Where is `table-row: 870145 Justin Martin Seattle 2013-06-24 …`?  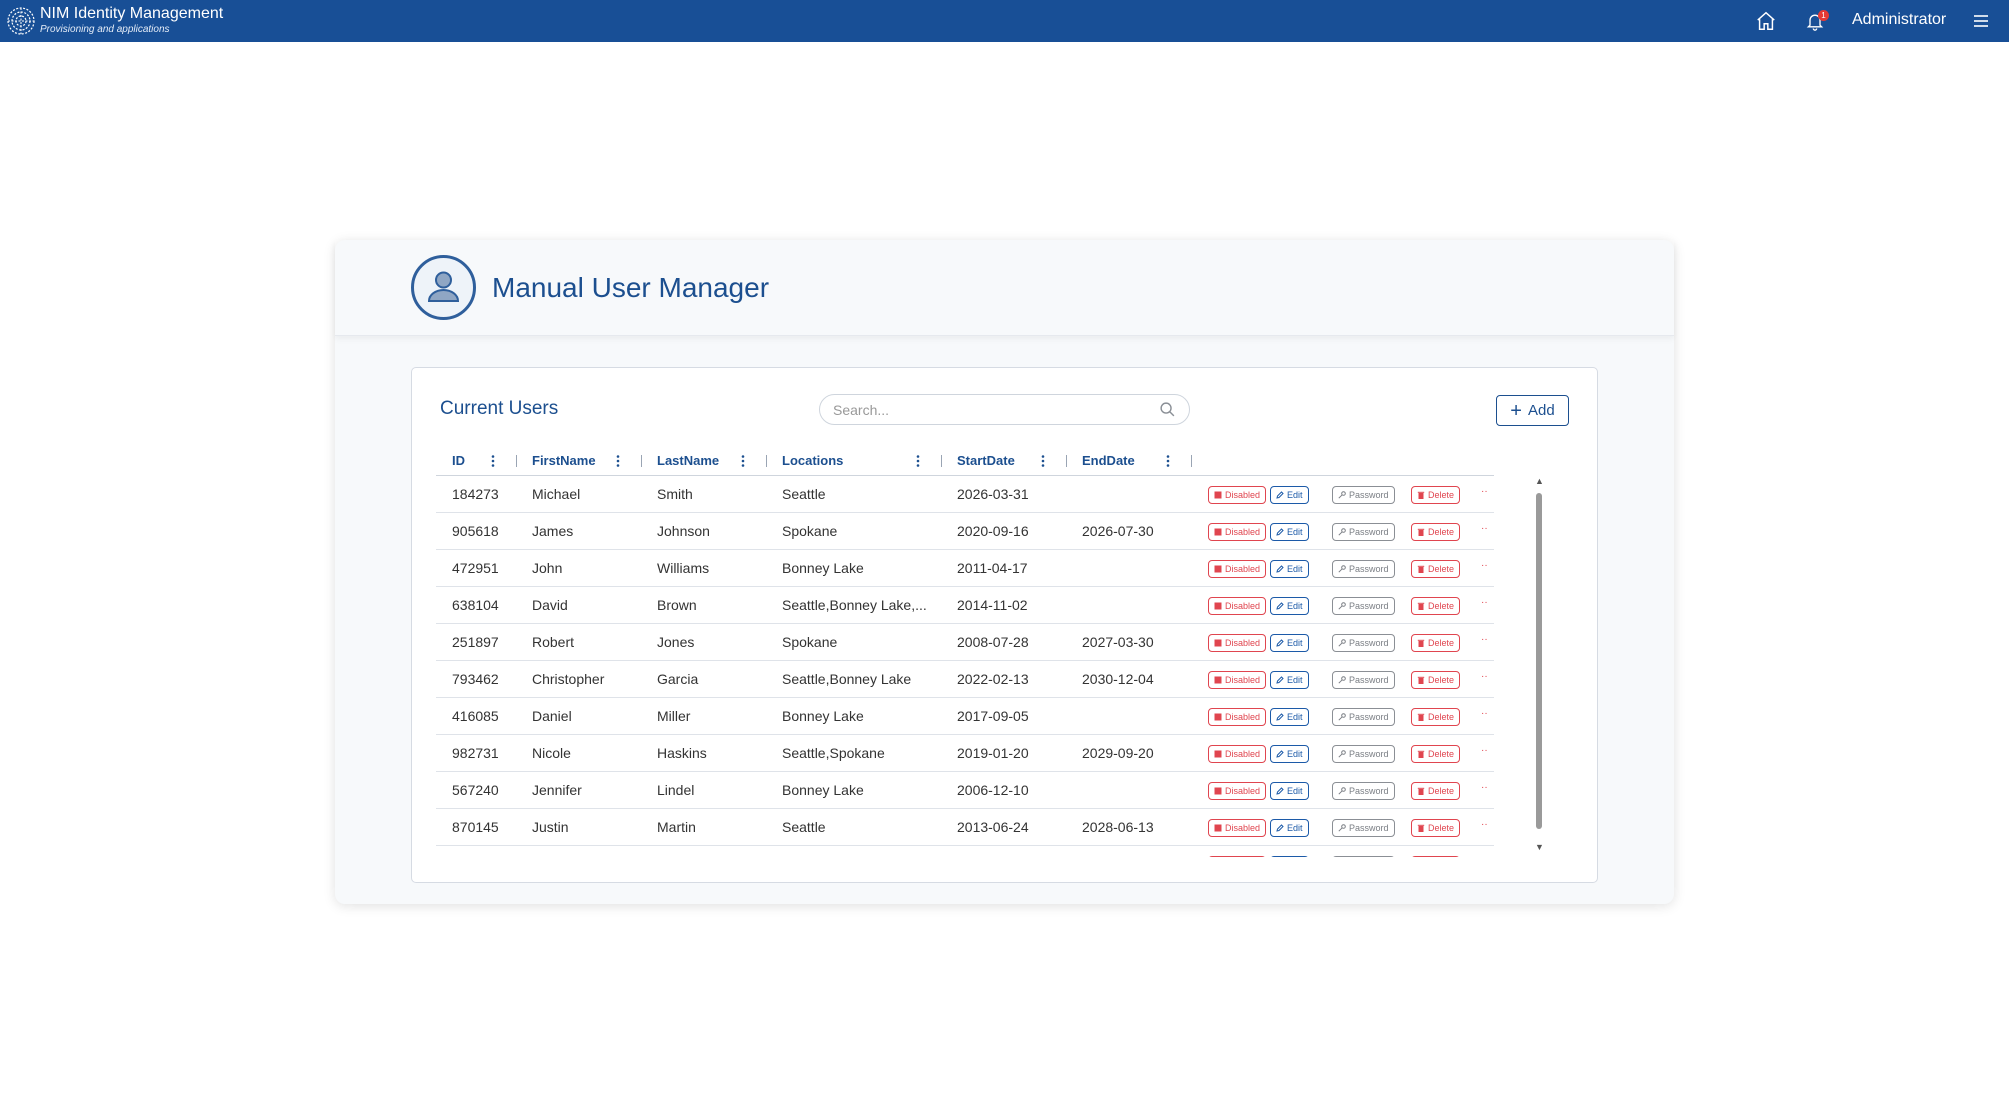 table-row: 870145 Justin Martin Seattle 2013-06-24 … is located at coordinates (965, 827).